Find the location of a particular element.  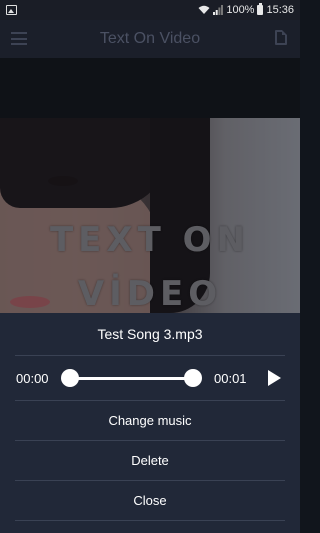

change-music-button: Change music is located at coordinates (150, 421).